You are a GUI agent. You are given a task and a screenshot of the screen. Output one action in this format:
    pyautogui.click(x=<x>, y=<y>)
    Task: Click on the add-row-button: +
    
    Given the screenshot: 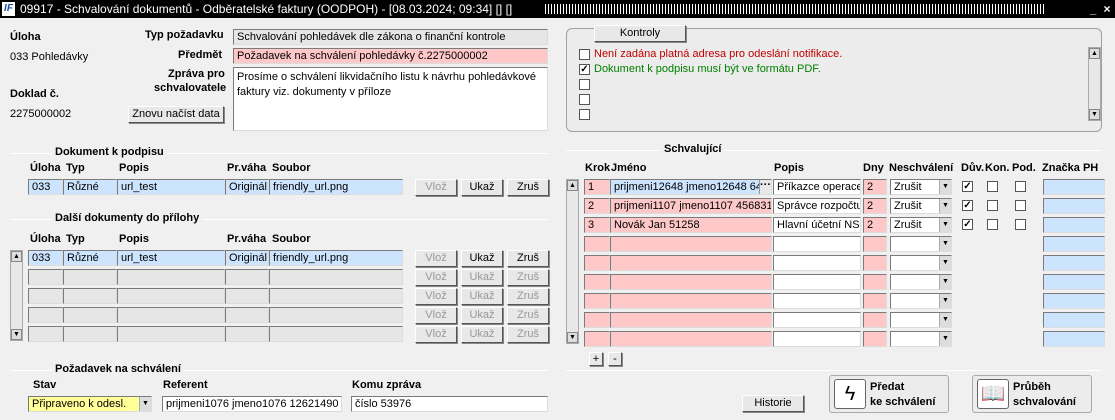 What is the action you would take?
    pyautogui.click(x=596, y=359)
    